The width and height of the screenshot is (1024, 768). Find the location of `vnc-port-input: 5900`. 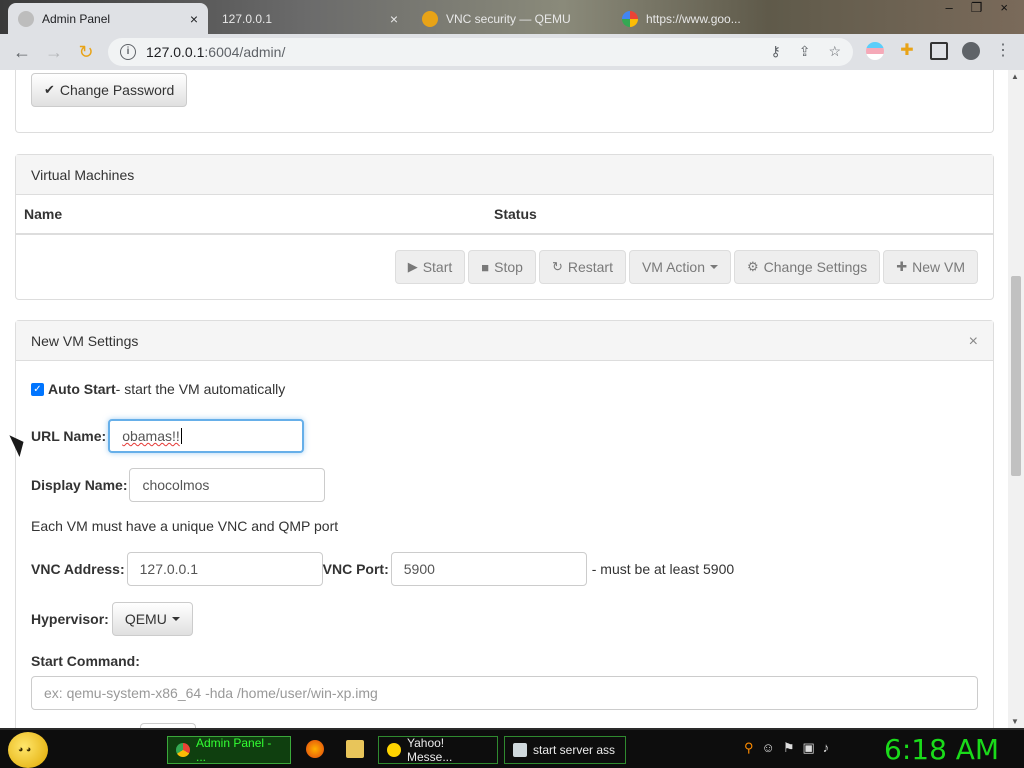

vnc-port-input: 5900 is located at coordinates (488, 569).